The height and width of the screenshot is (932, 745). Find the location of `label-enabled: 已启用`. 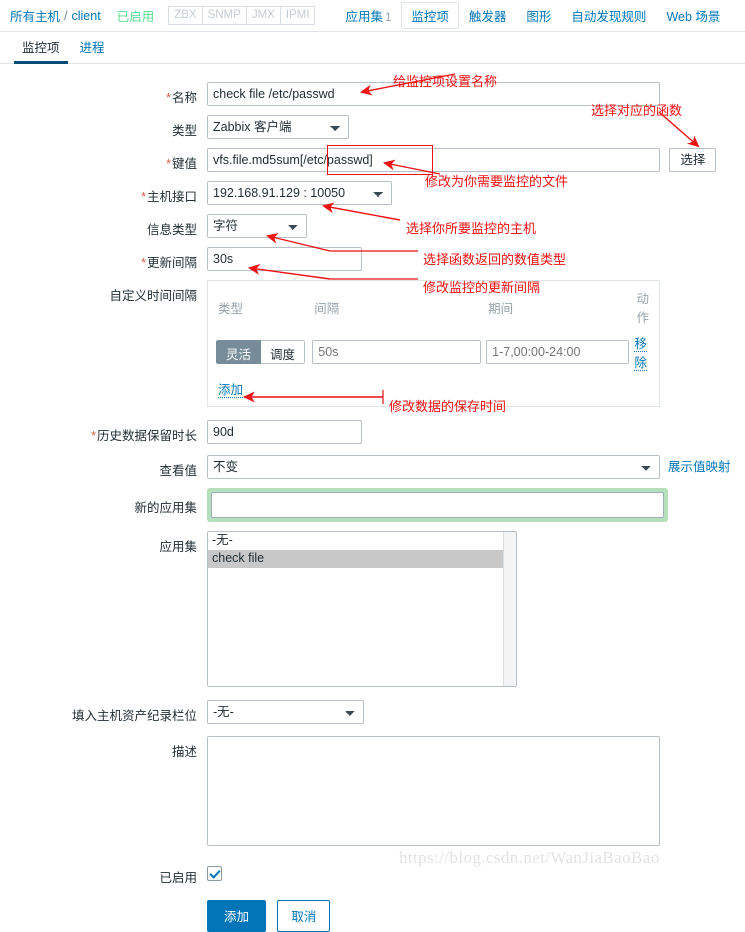

label-enabled: 已启用 is located at coordinates (178, 878).